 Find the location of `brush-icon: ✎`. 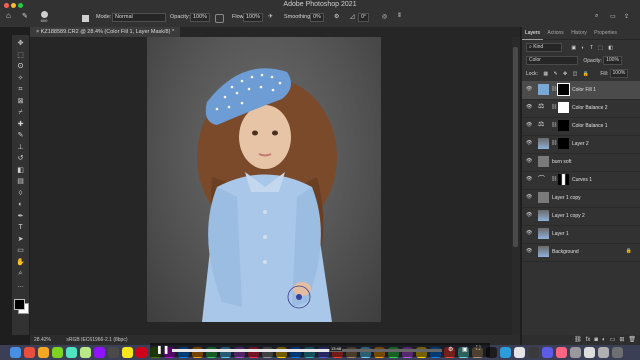

brush-icon: ✎ is located at coordinates (20, 135).